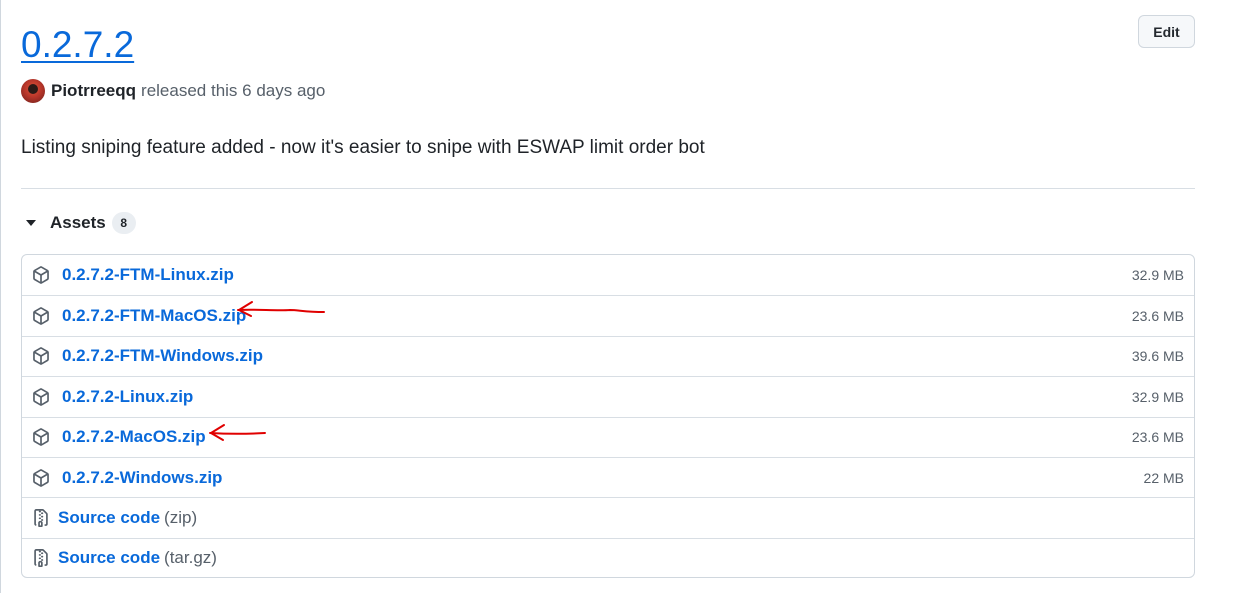 The image size is (1236, 593). Describe the element at coordinates (608, 315) in the screenshot. I see `asset-row: 0.2.7.2-FTM-MacOS.zip 23.6 MB` at that location.